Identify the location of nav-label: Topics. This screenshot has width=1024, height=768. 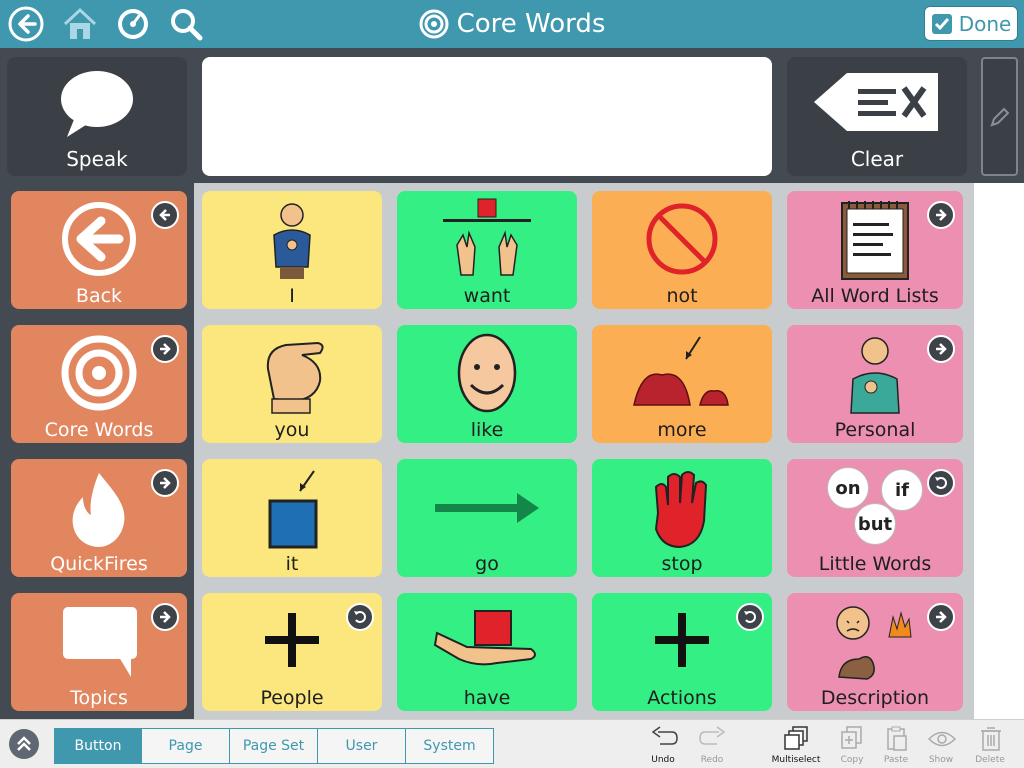
(99, 698).